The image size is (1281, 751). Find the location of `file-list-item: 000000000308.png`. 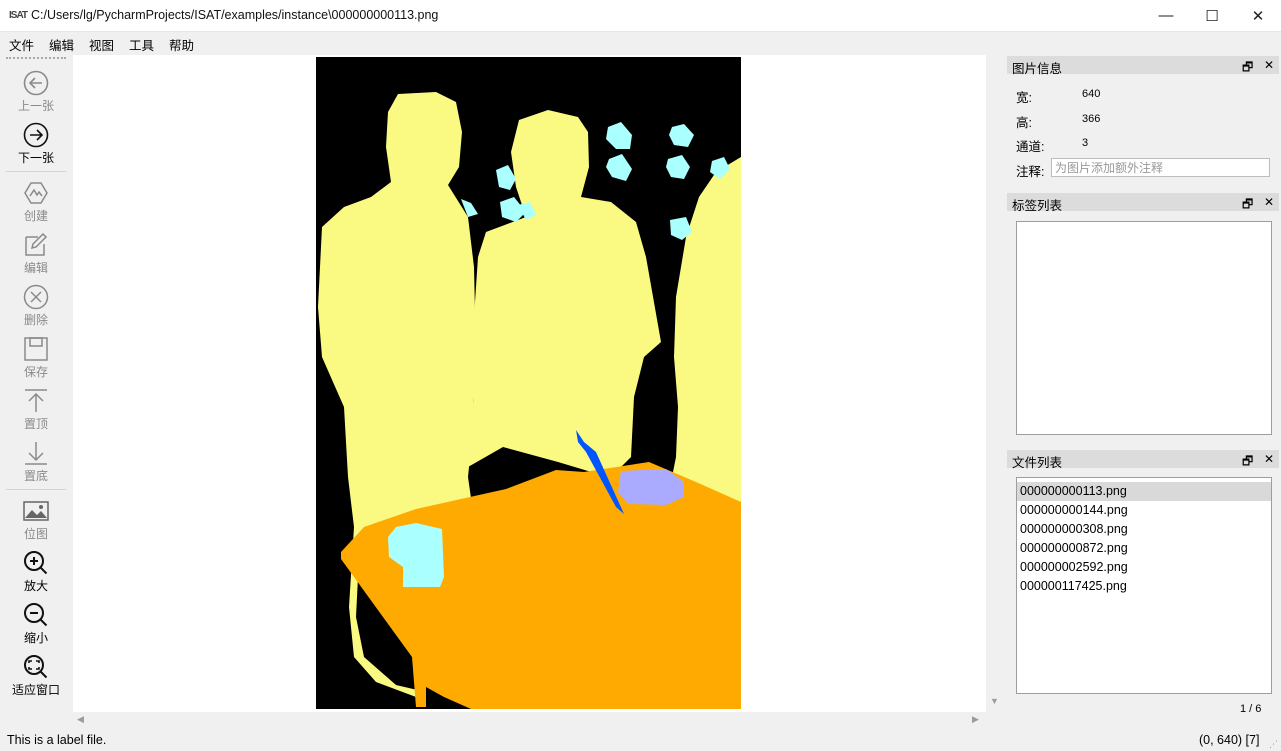

file-list-item: 000000000308.png is located at coordinates (1144, 529).